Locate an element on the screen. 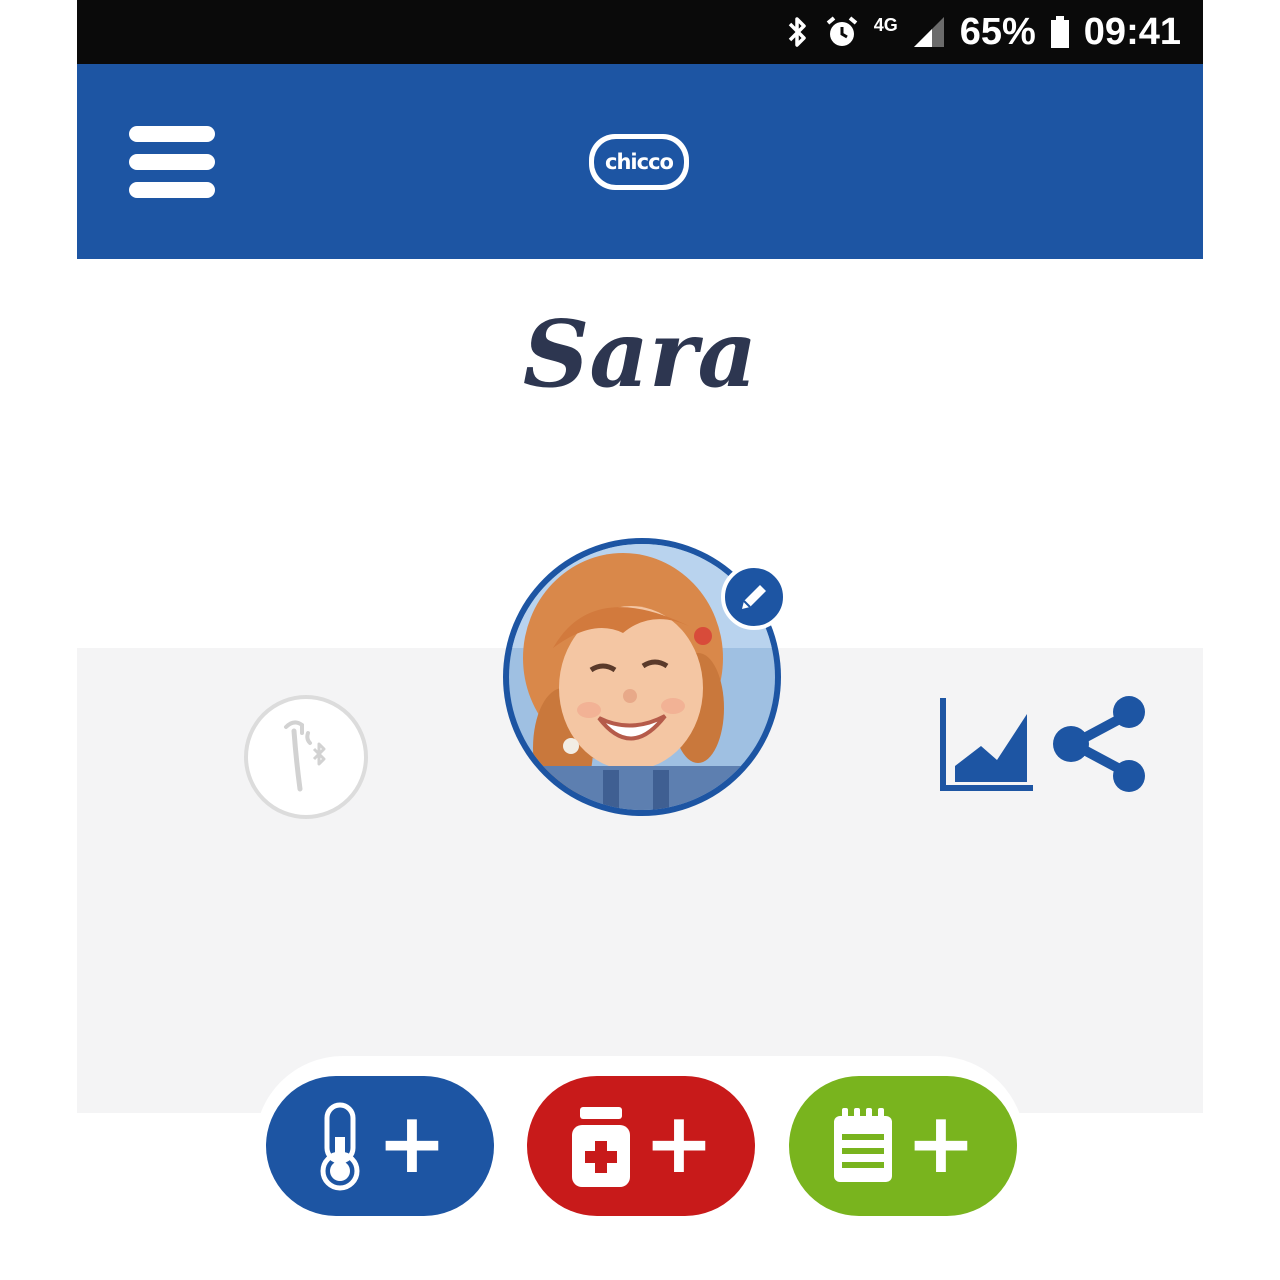  chart-glyph is located at coordinates (986, 744).